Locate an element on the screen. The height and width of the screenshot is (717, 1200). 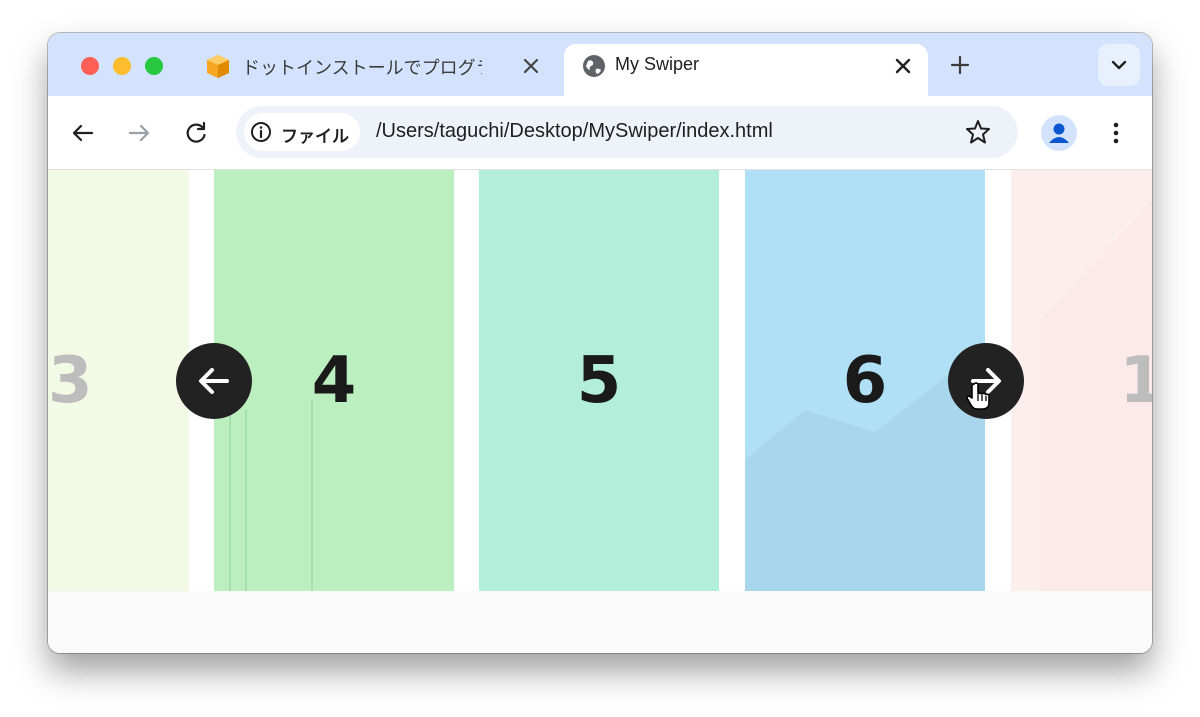
tab-dotinstall: ドットインストールでプログラミング is located at coordinates (368, 70).